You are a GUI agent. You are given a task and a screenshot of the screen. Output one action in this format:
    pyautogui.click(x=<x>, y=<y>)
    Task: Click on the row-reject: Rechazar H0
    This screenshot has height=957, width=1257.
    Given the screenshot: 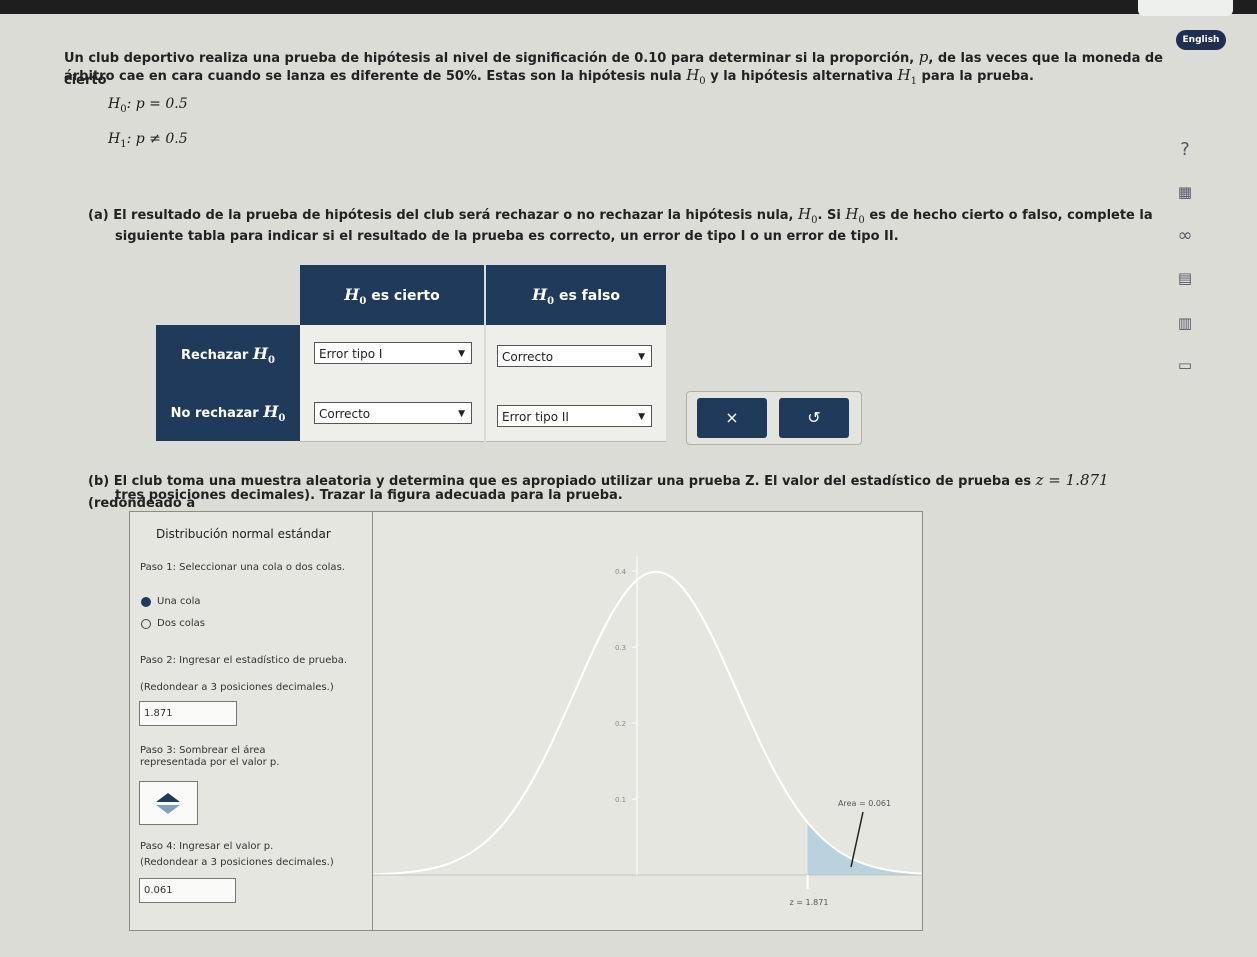 What is the action you would take?
    pyautogui.click(x=228, y=354)
    